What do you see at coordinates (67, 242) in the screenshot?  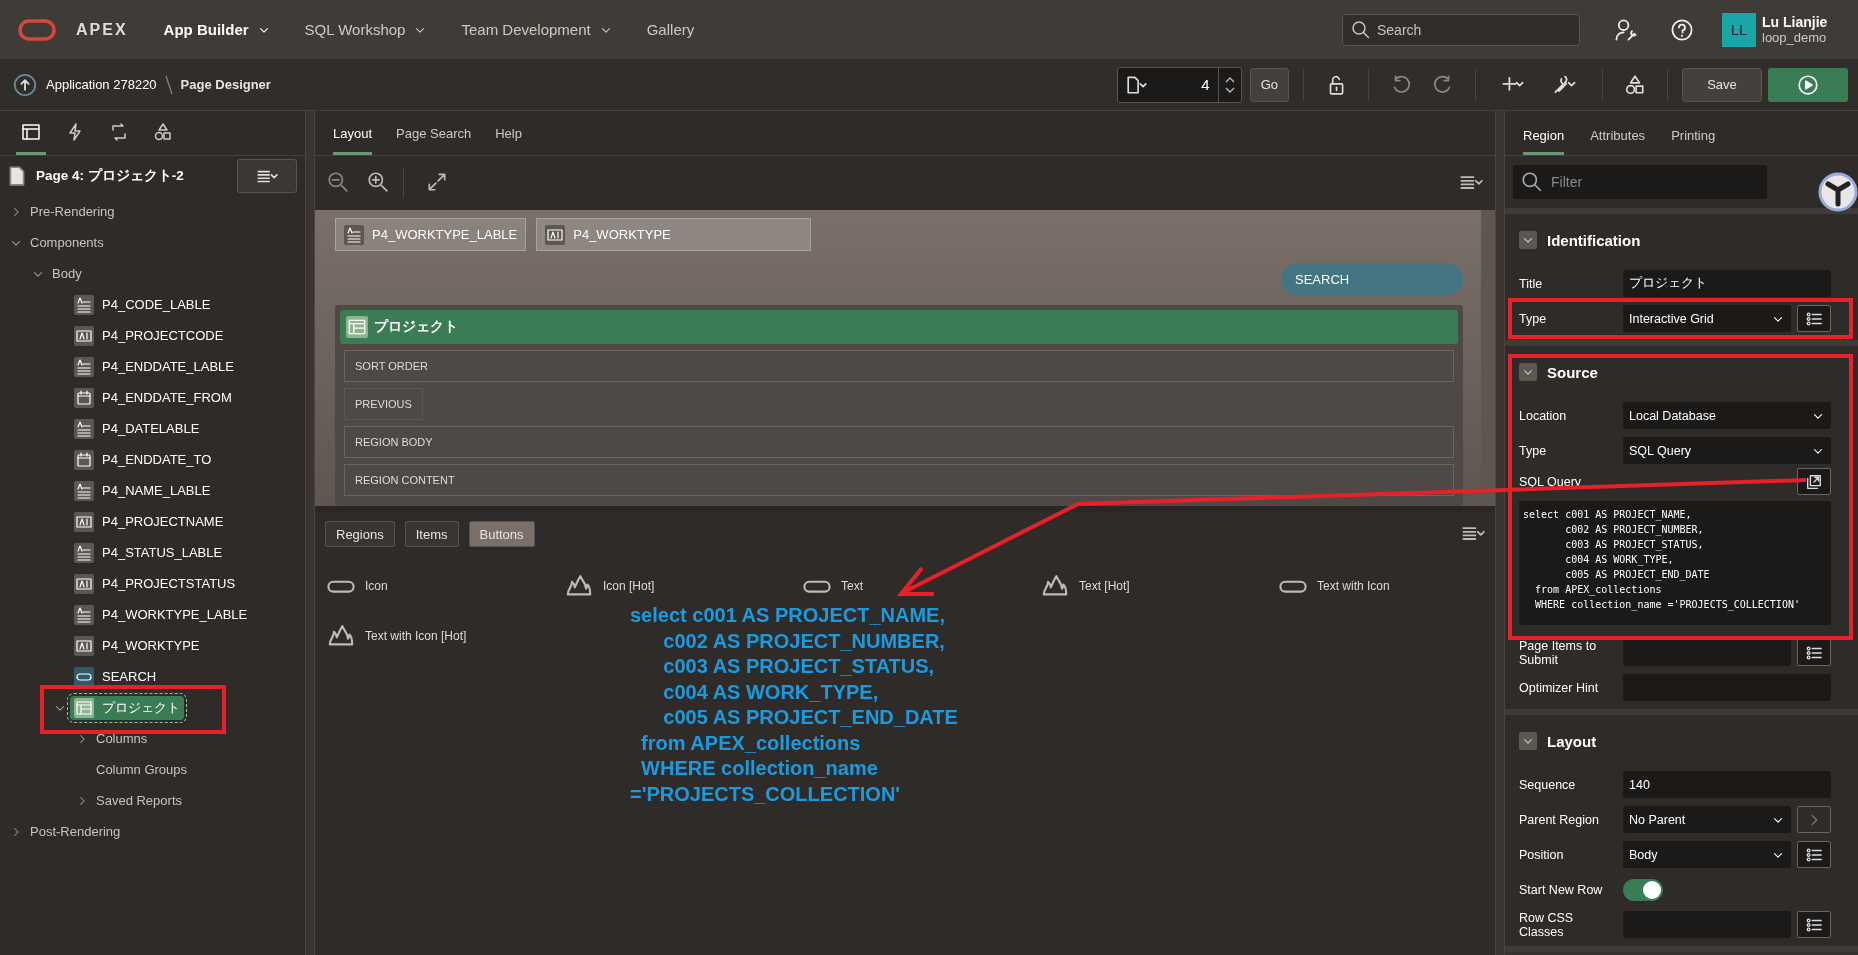 I see `tree-node: Components` at bounding box center [67, 242].